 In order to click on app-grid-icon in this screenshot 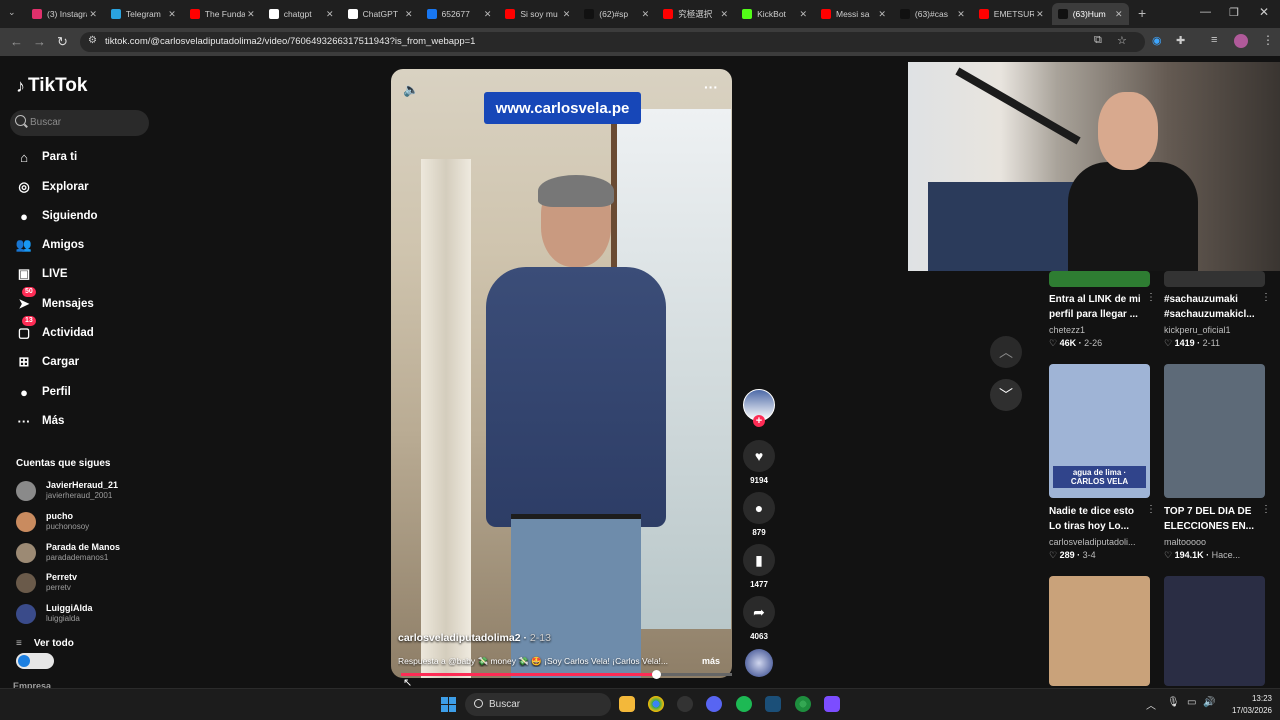, I will do `click(832, 704)`.